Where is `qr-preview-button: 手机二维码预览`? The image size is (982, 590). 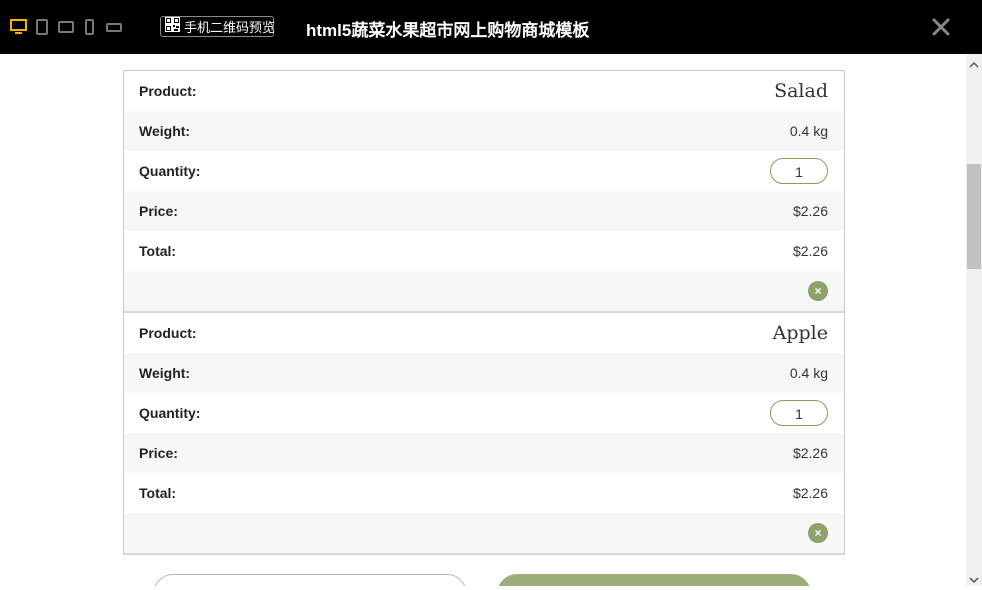 qr-preview-button: 手机二维码预览 is located at coordinates (218, 26).